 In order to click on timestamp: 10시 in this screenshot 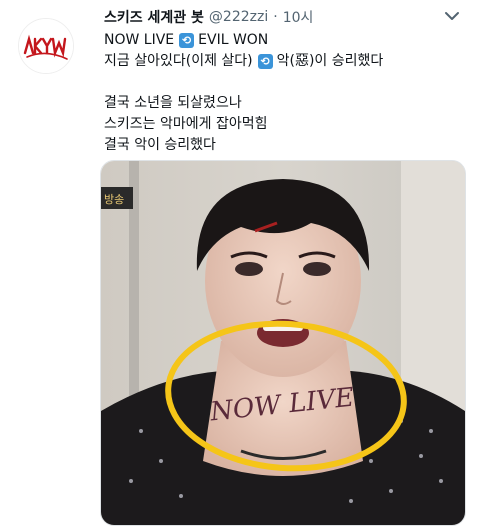, I will do `click(298, 17)`.